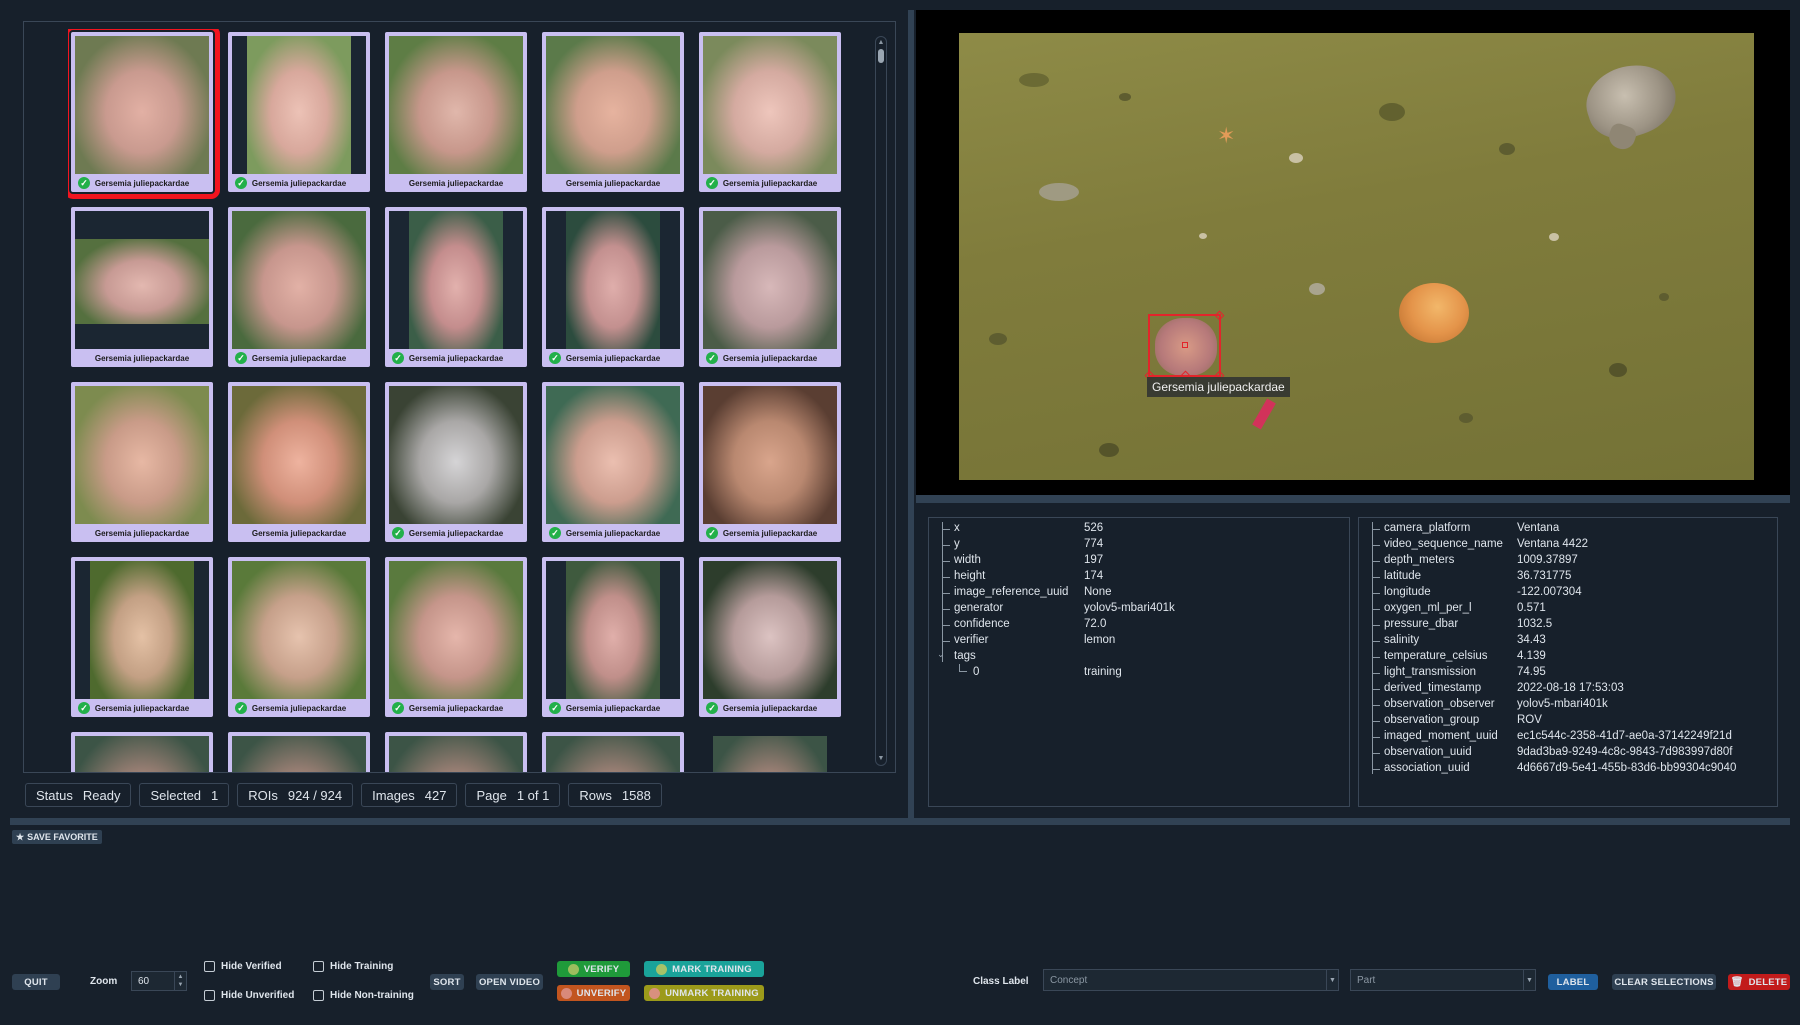 Image resolution: width=1800 pixels, height=1025 pixels. I want to click on bounding-box, so click(1184, 345).